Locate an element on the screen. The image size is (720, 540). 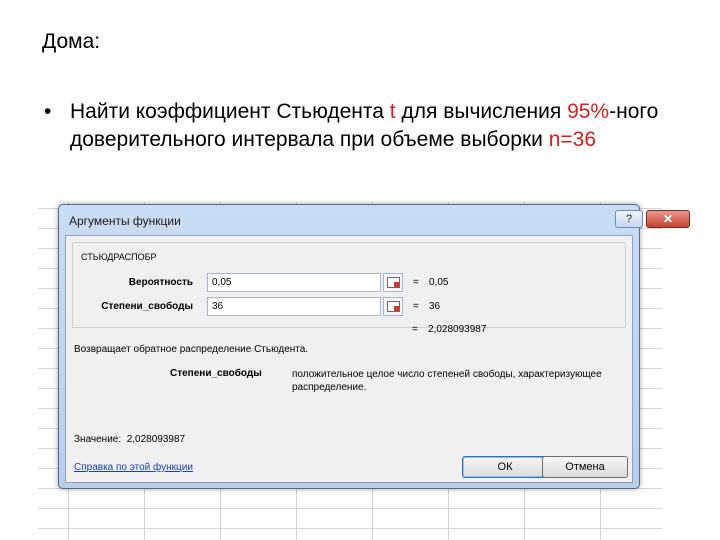
degrees-of-freedom-input: 36 is located at coordinates (294, 306).